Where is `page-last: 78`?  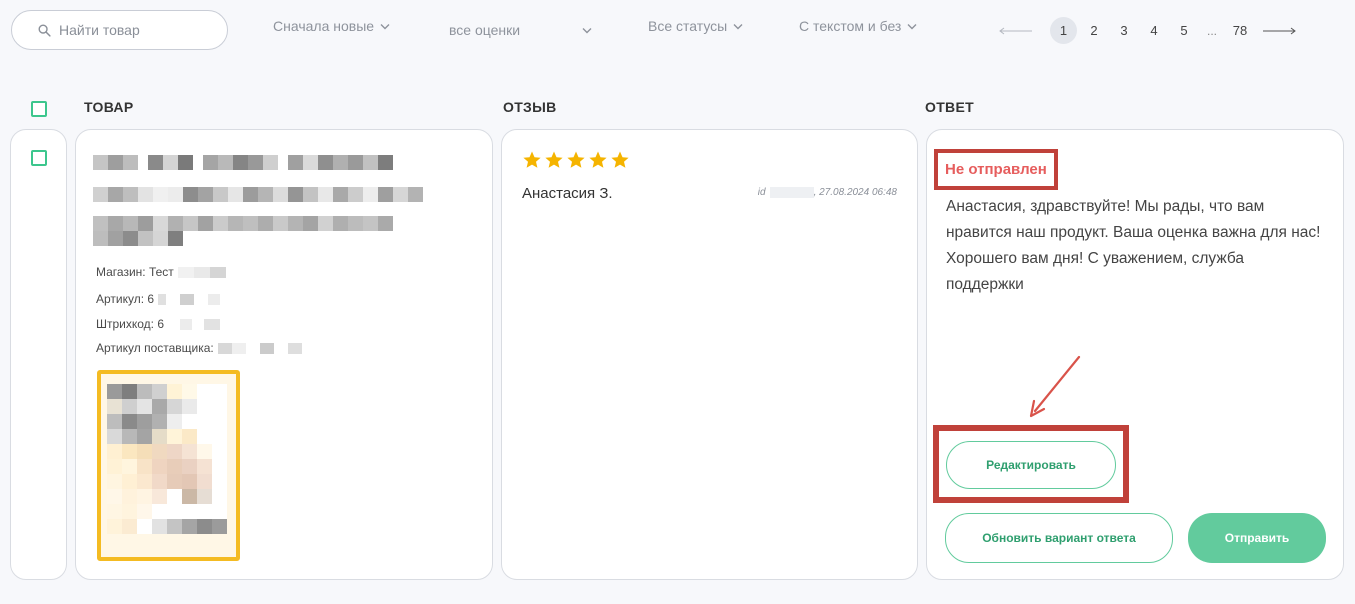
page-last: 78 is located at coordinates (1240, 30).